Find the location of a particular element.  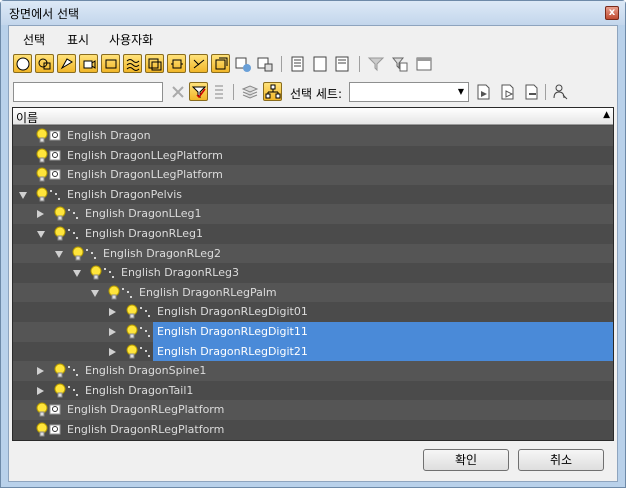

tree-row-label: English DragonRLegDigit21 is located at coordinates (383, 351).